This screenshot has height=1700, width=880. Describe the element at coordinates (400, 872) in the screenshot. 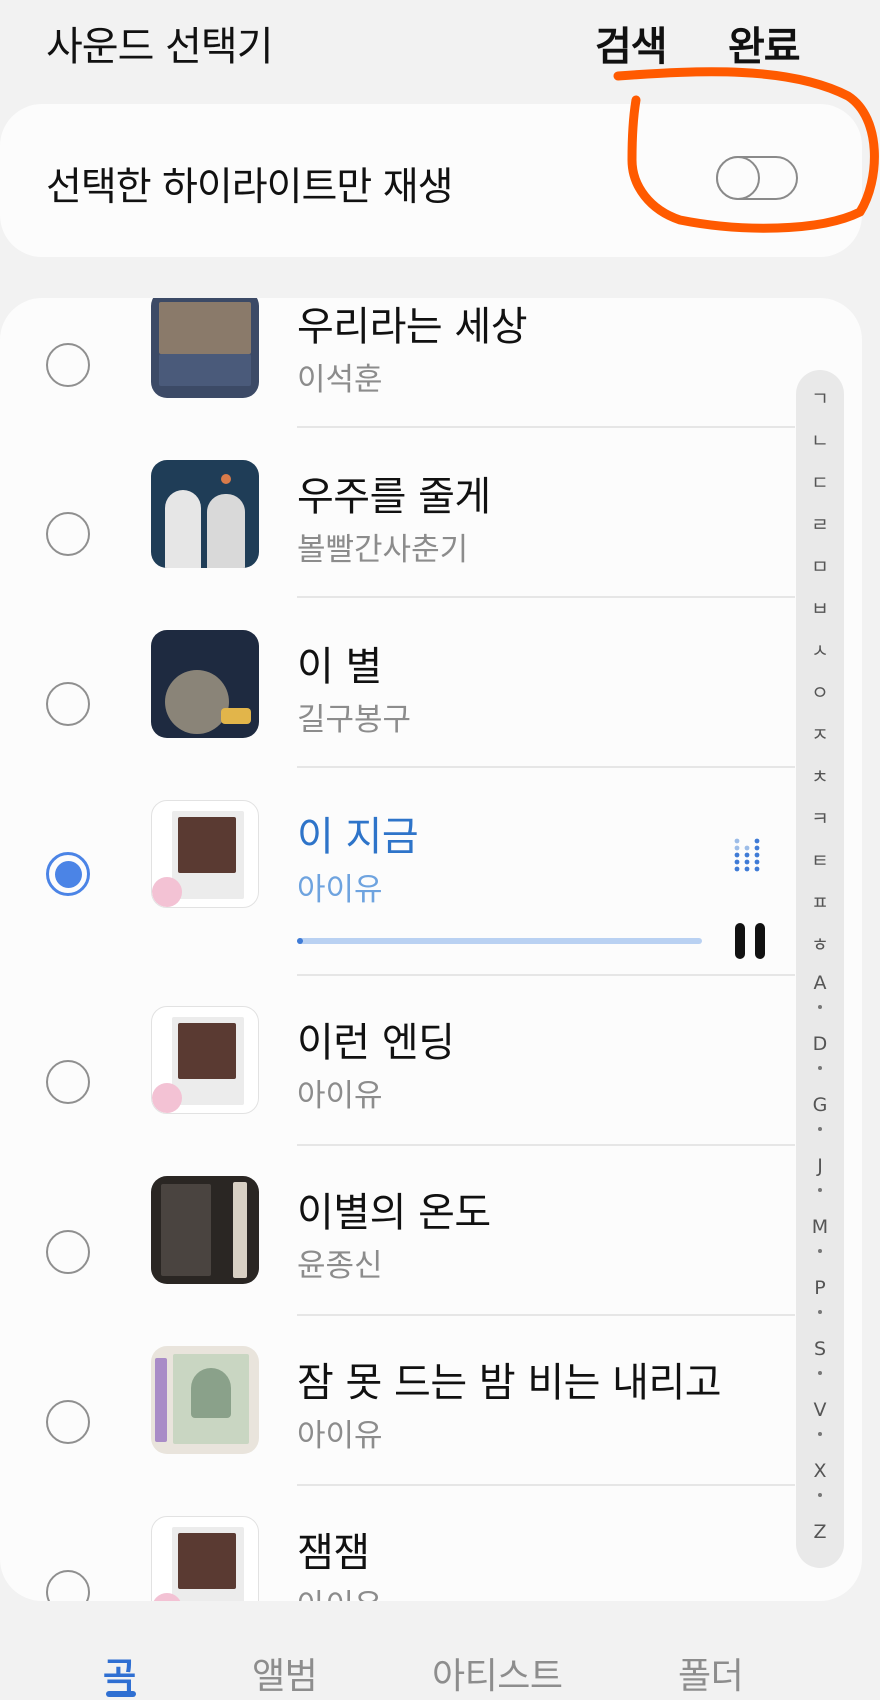

I see `song-row-playing: 이 지금 아이유` at that location.